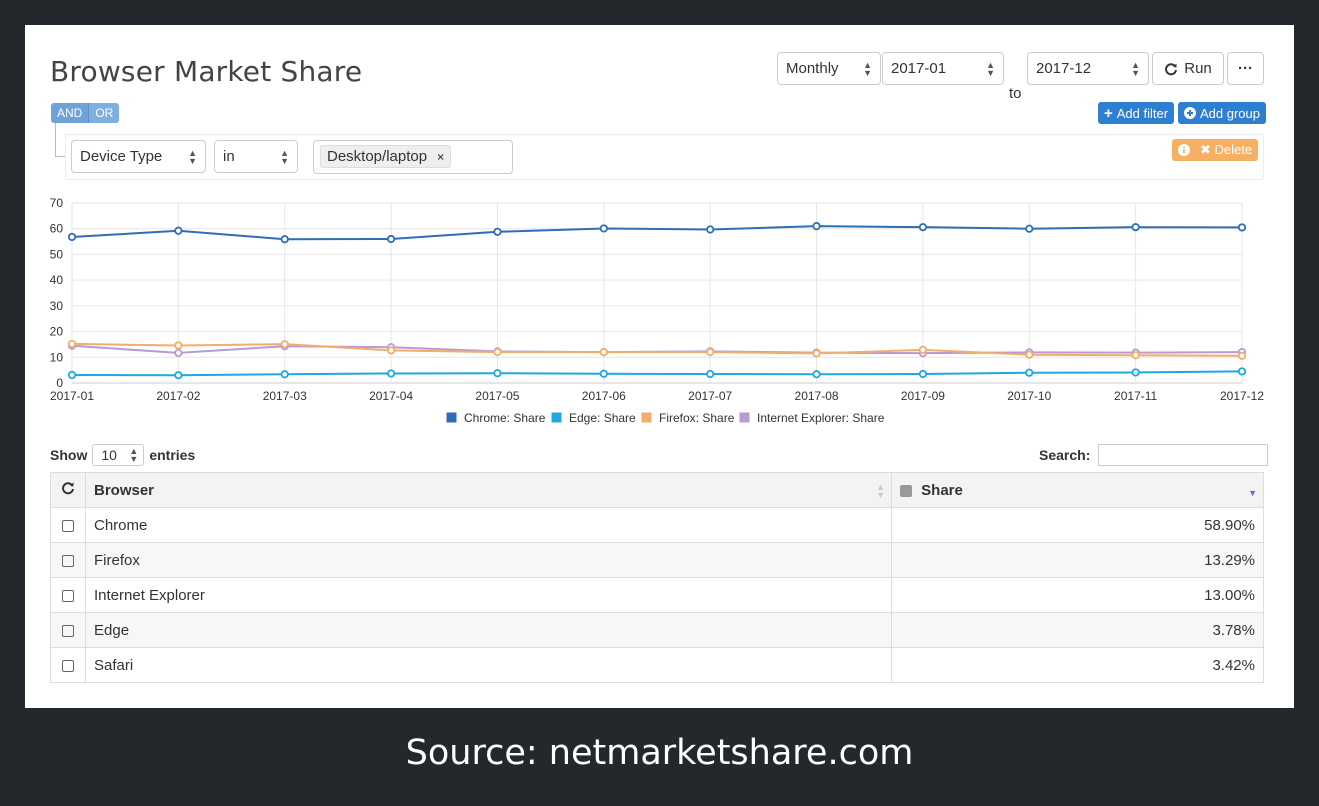 The width and height of the screenshot is (1319, 806). Describe the element at coordinates (880, 491) in the screenshot. I see `sort-icon: ▲ ▼` at that location.